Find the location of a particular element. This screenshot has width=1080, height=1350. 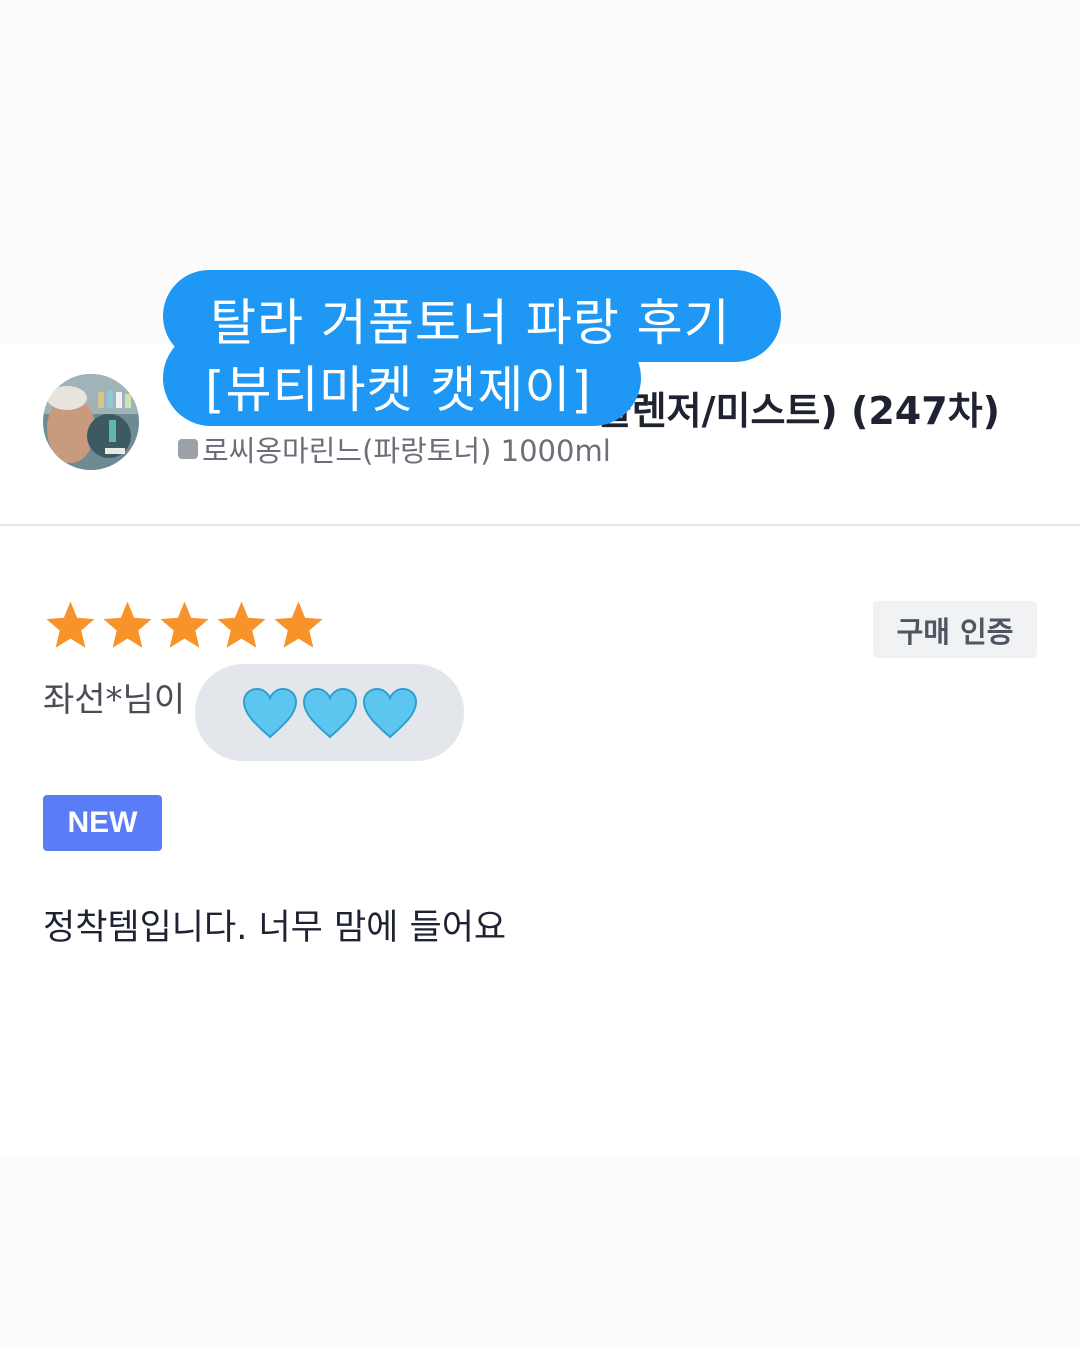

star-rating is located at coordinates (184, 625).